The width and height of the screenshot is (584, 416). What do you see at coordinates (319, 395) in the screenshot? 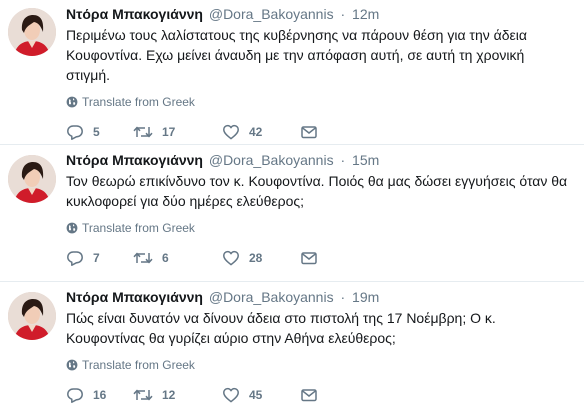
I see `tweet-actions: 16 12 45` at bounding box center [319, 395].